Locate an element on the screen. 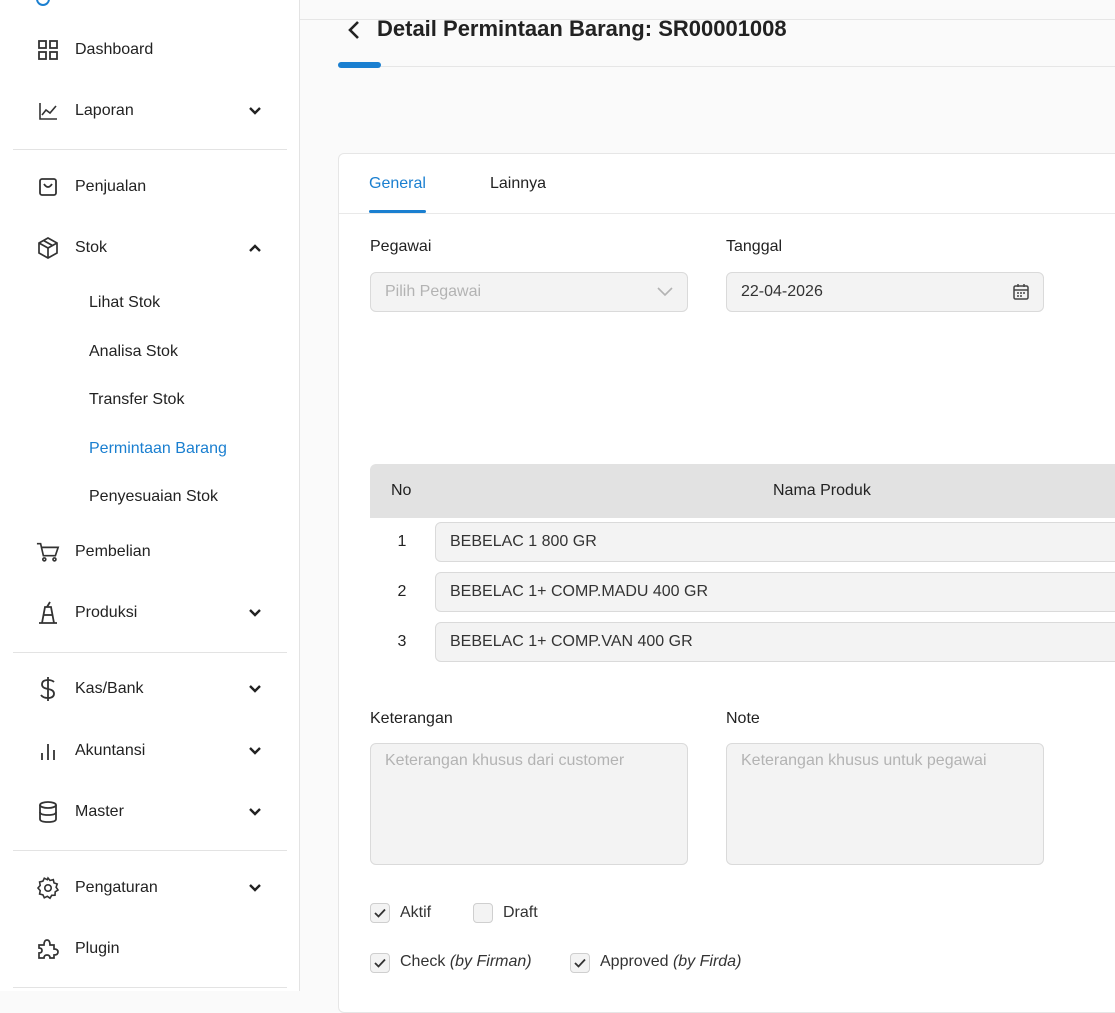 The width and height of the screenshot is (1115, 1013). tanggal-value: 22-04-2026 is located at coordinates (782, 291).